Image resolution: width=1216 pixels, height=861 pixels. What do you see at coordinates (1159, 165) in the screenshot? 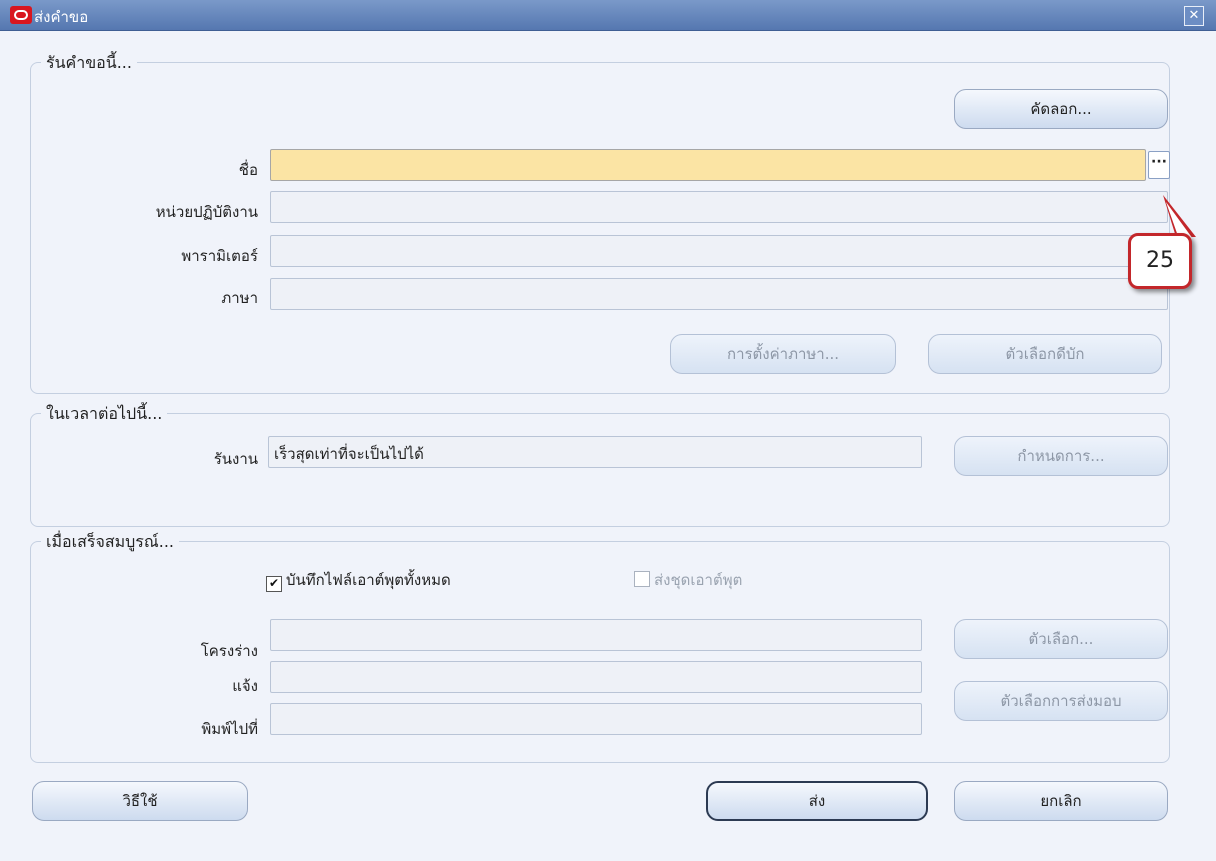
I see `list-of-values-button: ···` at bounding box center [1159, 165].